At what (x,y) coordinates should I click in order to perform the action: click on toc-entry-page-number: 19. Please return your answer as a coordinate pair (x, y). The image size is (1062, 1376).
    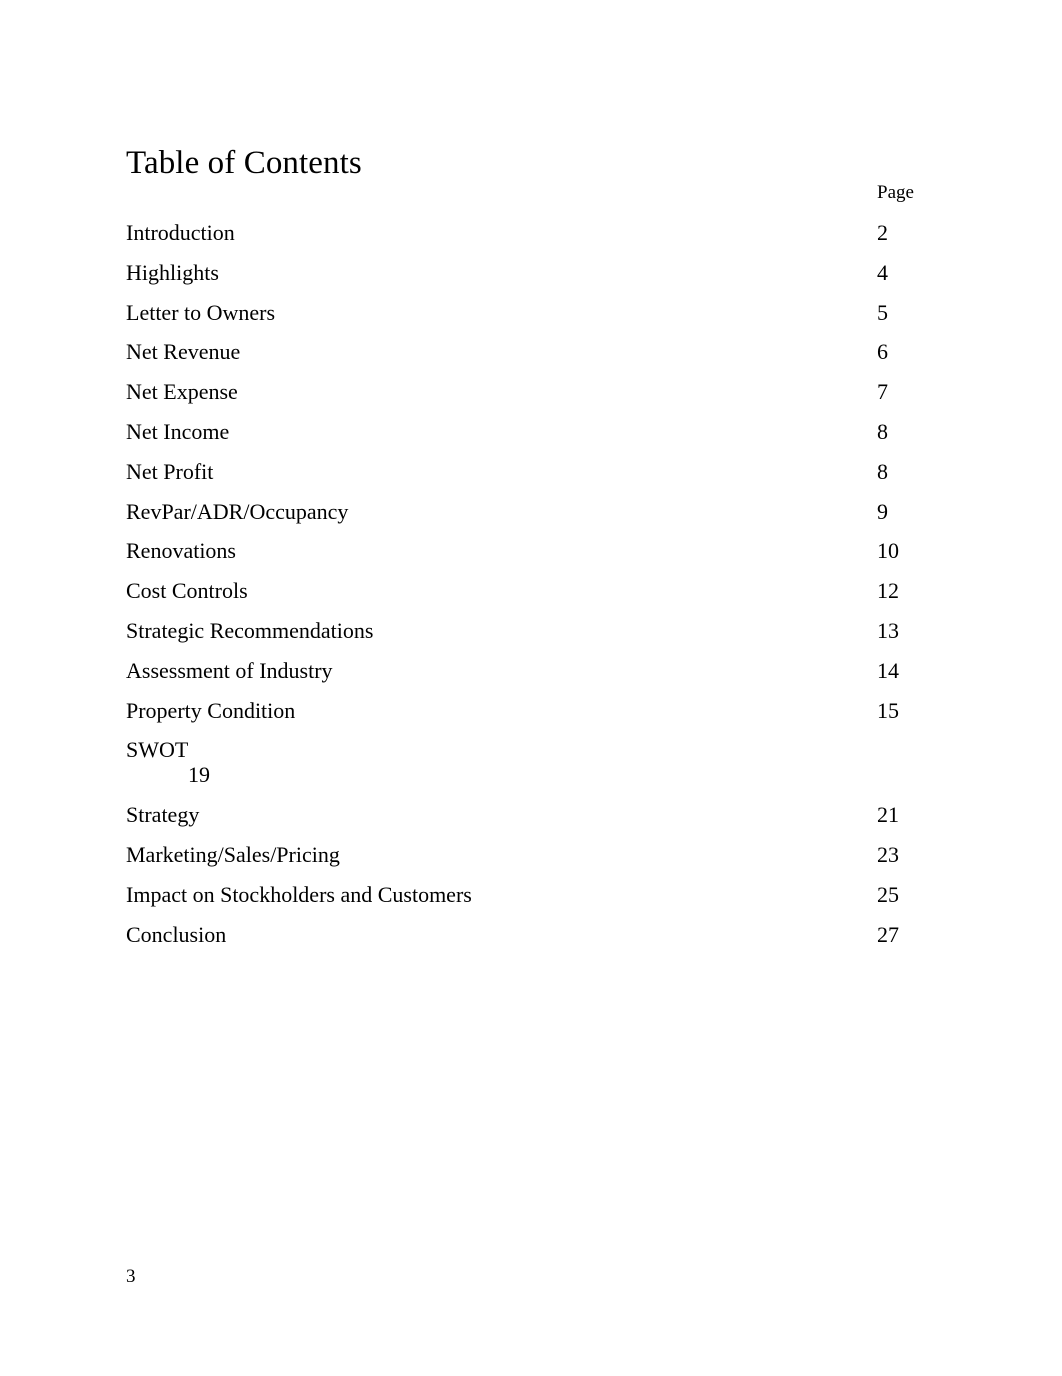
    Looking at the image, I should click on (199, 775).